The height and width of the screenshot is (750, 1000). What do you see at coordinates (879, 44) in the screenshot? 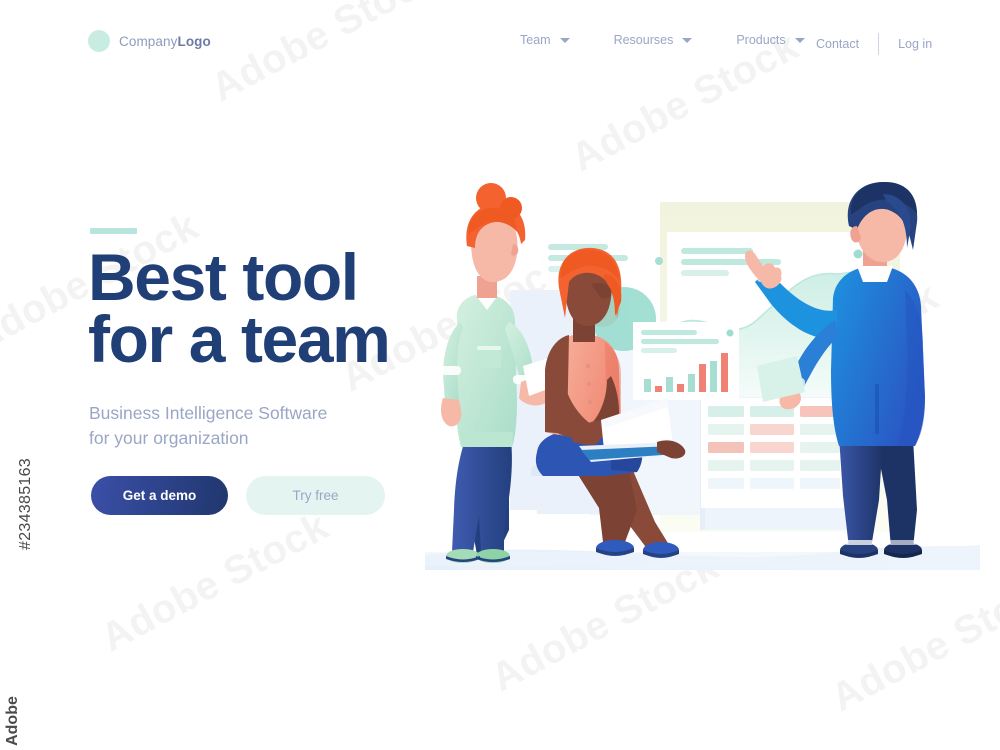
I see `header-divider` at bounding box center [879, 44].